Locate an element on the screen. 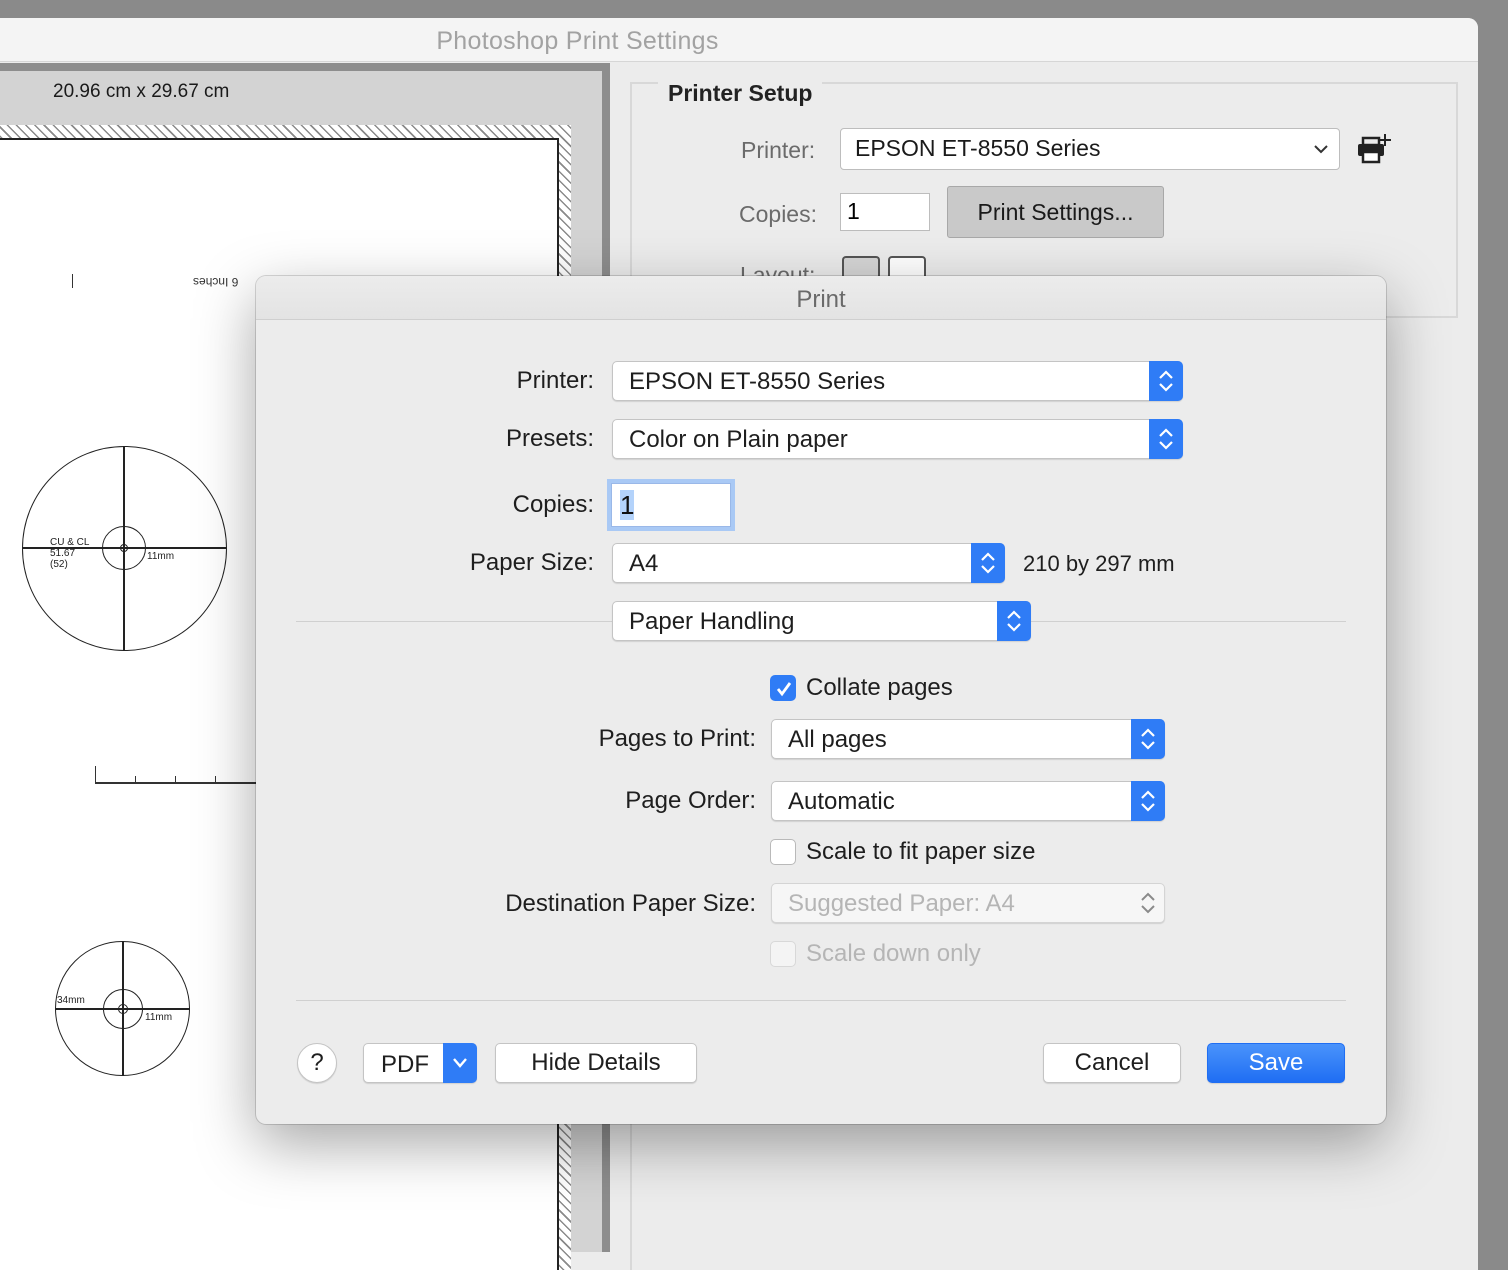 The image size is (1508, 1270). page-order-popup: Automatic is located at coordinates (968, 801).